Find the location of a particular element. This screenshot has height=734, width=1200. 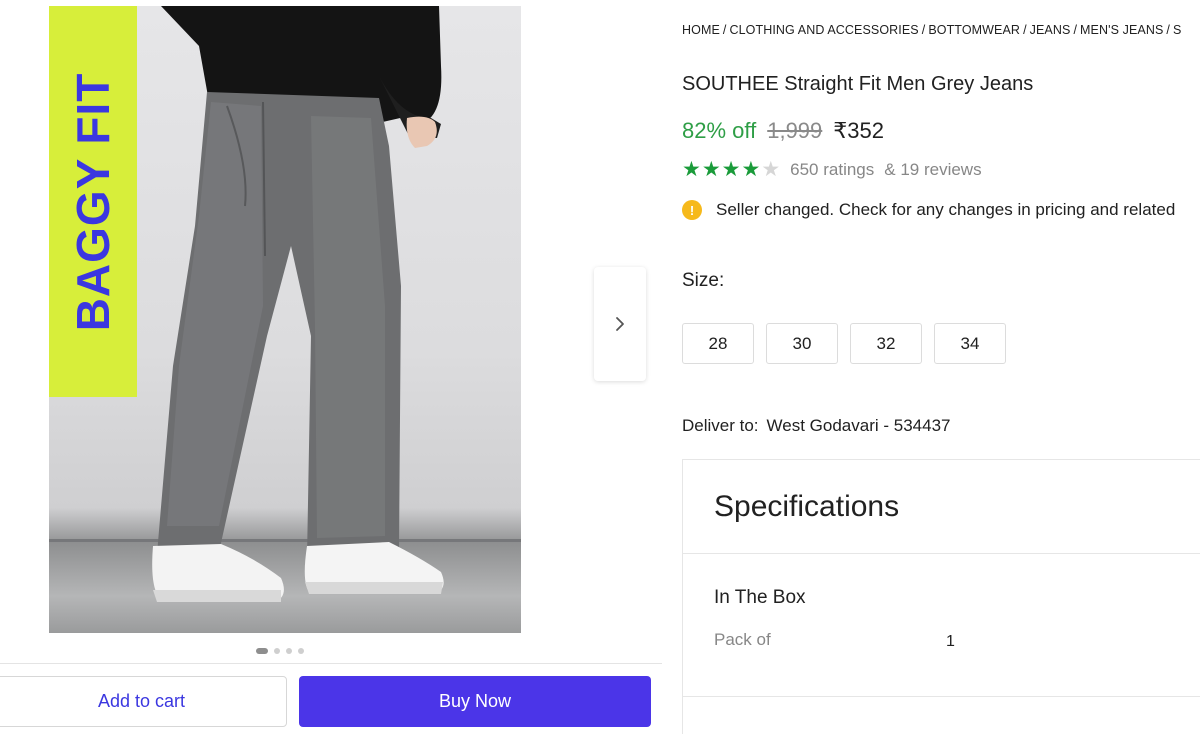

specifications-title: Specifications is located at coordinates (807, 506).